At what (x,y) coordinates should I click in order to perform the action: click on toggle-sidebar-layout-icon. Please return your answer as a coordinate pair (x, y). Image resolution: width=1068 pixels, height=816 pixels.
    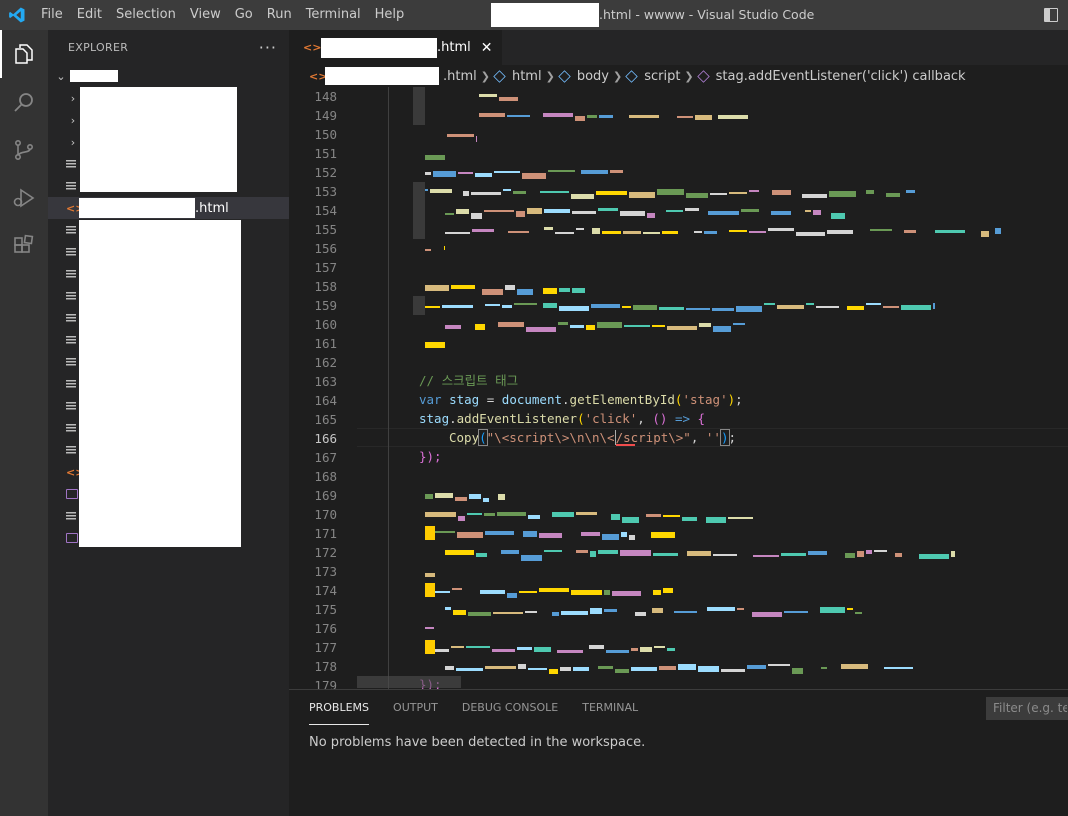
    Looking at the image, I should click on (1051, 15).